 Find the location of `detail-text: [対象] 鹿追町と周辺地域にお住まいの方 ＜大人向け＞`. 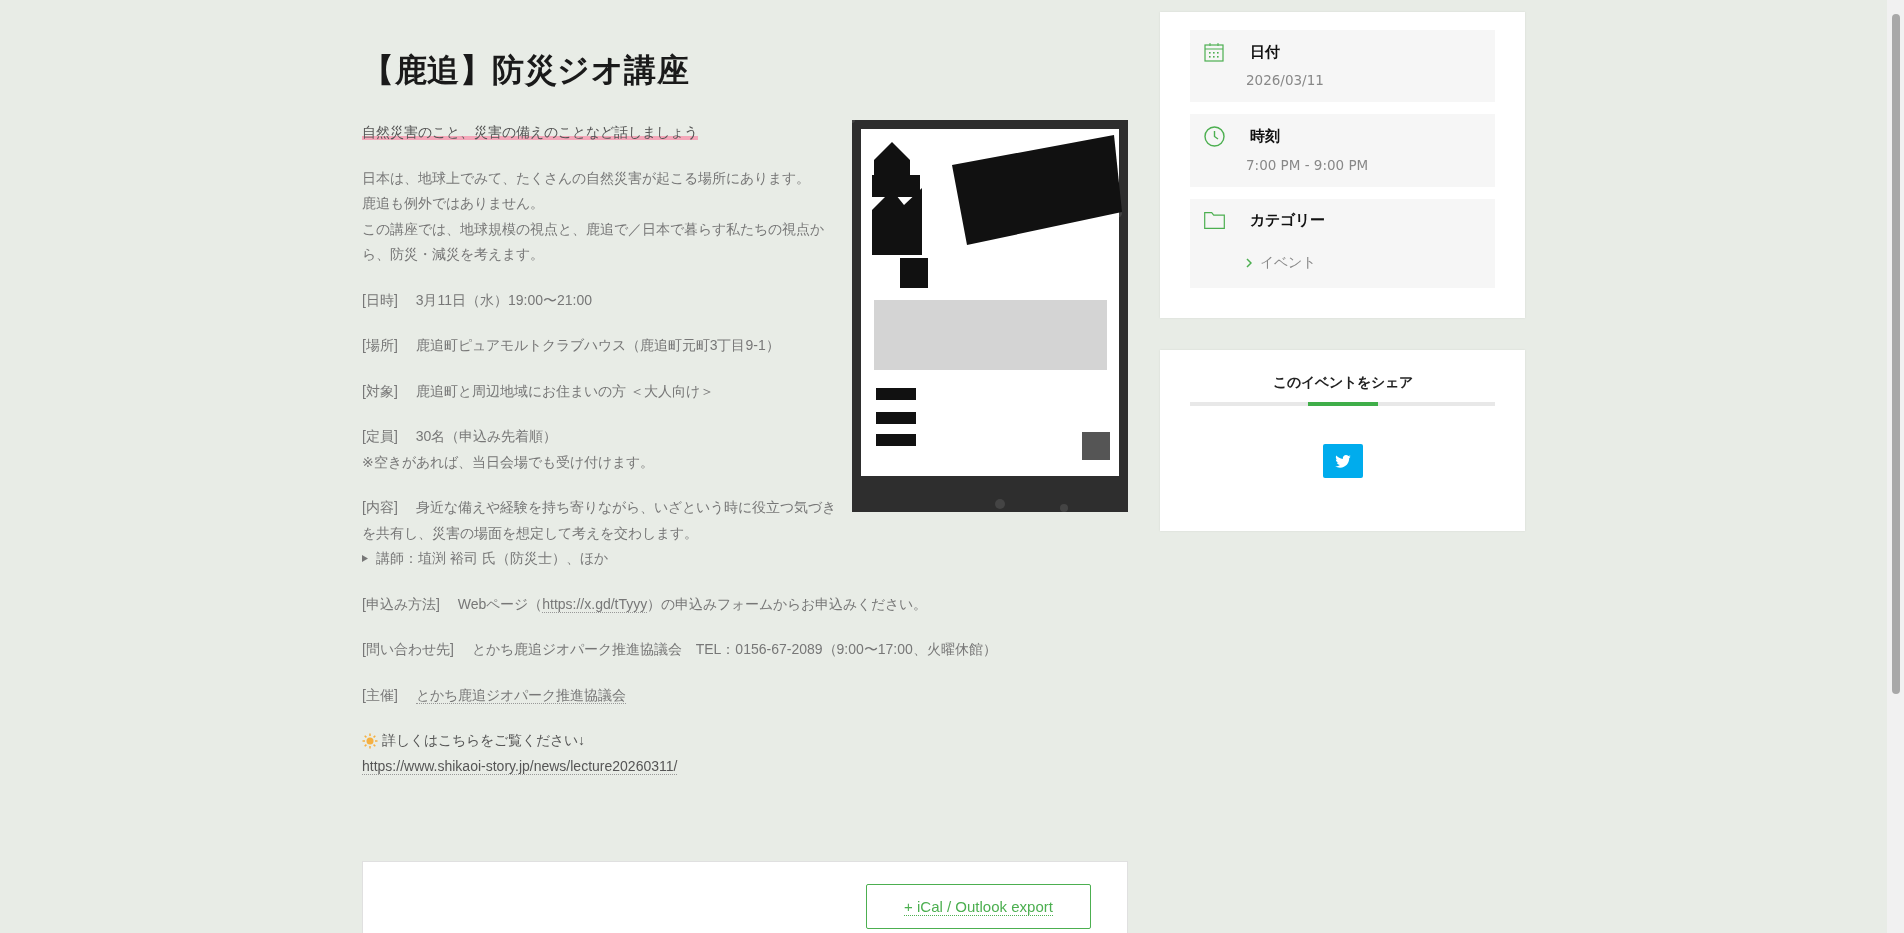

detail-text: [対象] 鹿追町と周辺地域にお住まいの方 ＜大人向け＞ is located at coordinates (538, 390).